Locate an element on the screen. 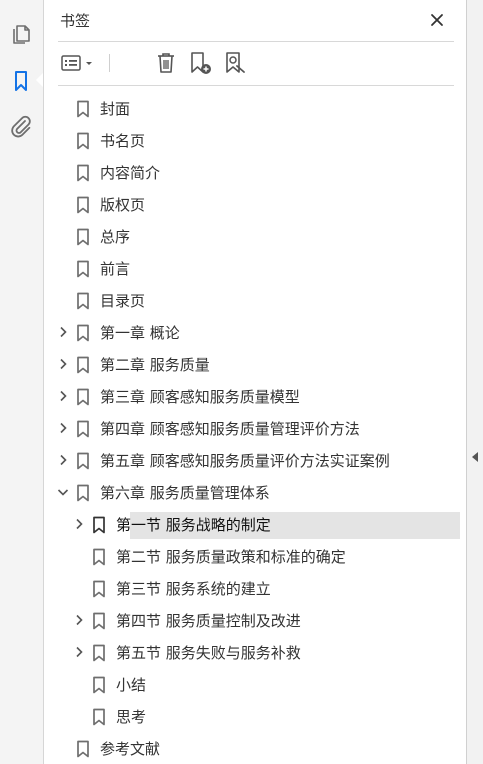 This screenshot has width=483, height=764. bookmark-label: 第三节 服务系统的建立 is located at coordinates (193, 589).